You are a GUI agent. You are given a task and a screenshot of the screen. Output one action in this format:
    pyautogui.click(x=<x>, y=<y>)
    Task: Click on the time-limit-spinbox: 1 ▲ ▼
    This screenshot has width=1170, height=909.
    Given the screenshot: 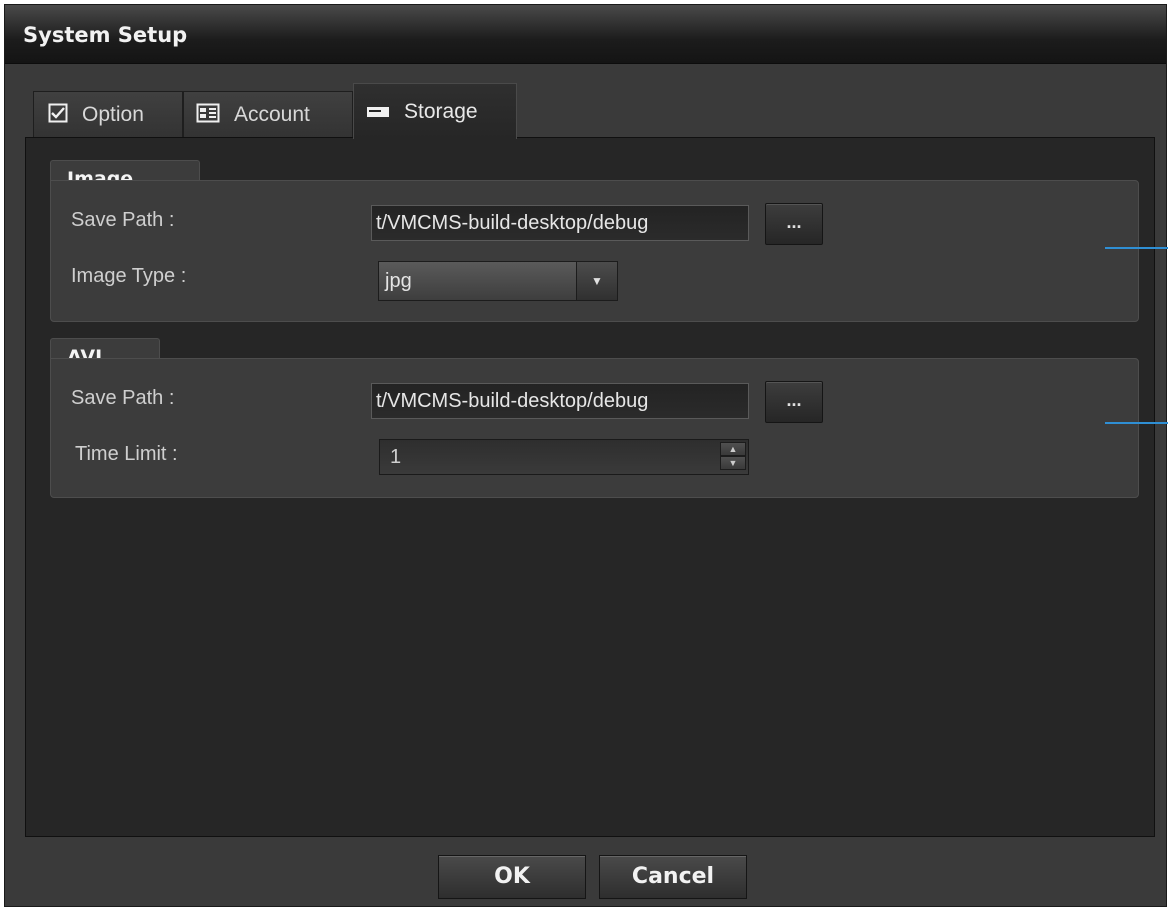 What is the action you would take?
    pyautogui.click(x=564, y=457)
    